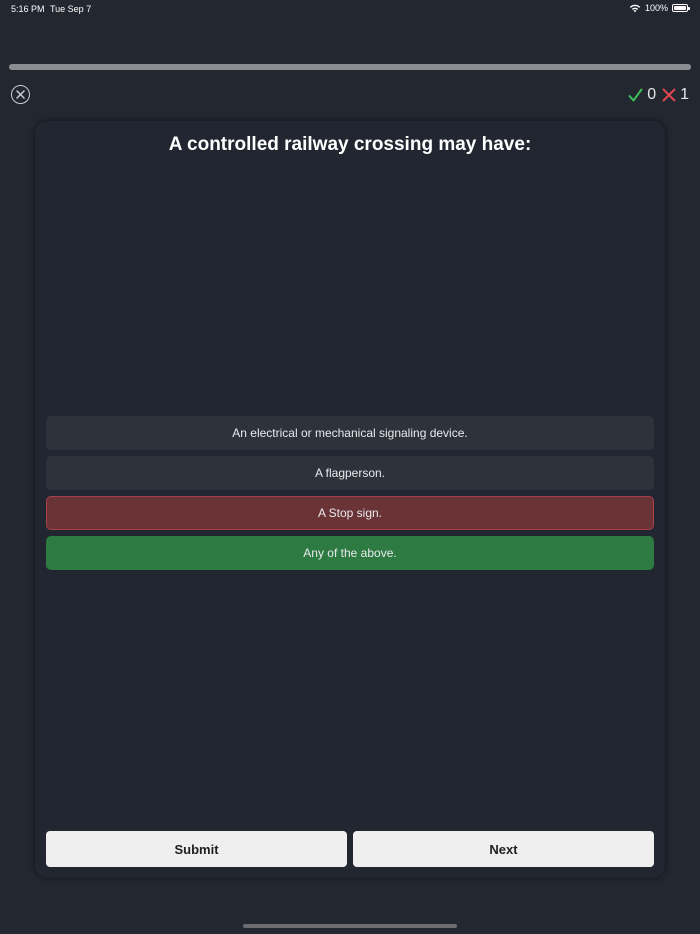  I want to click on status-time: 5:16 PM, so click(28, 9).